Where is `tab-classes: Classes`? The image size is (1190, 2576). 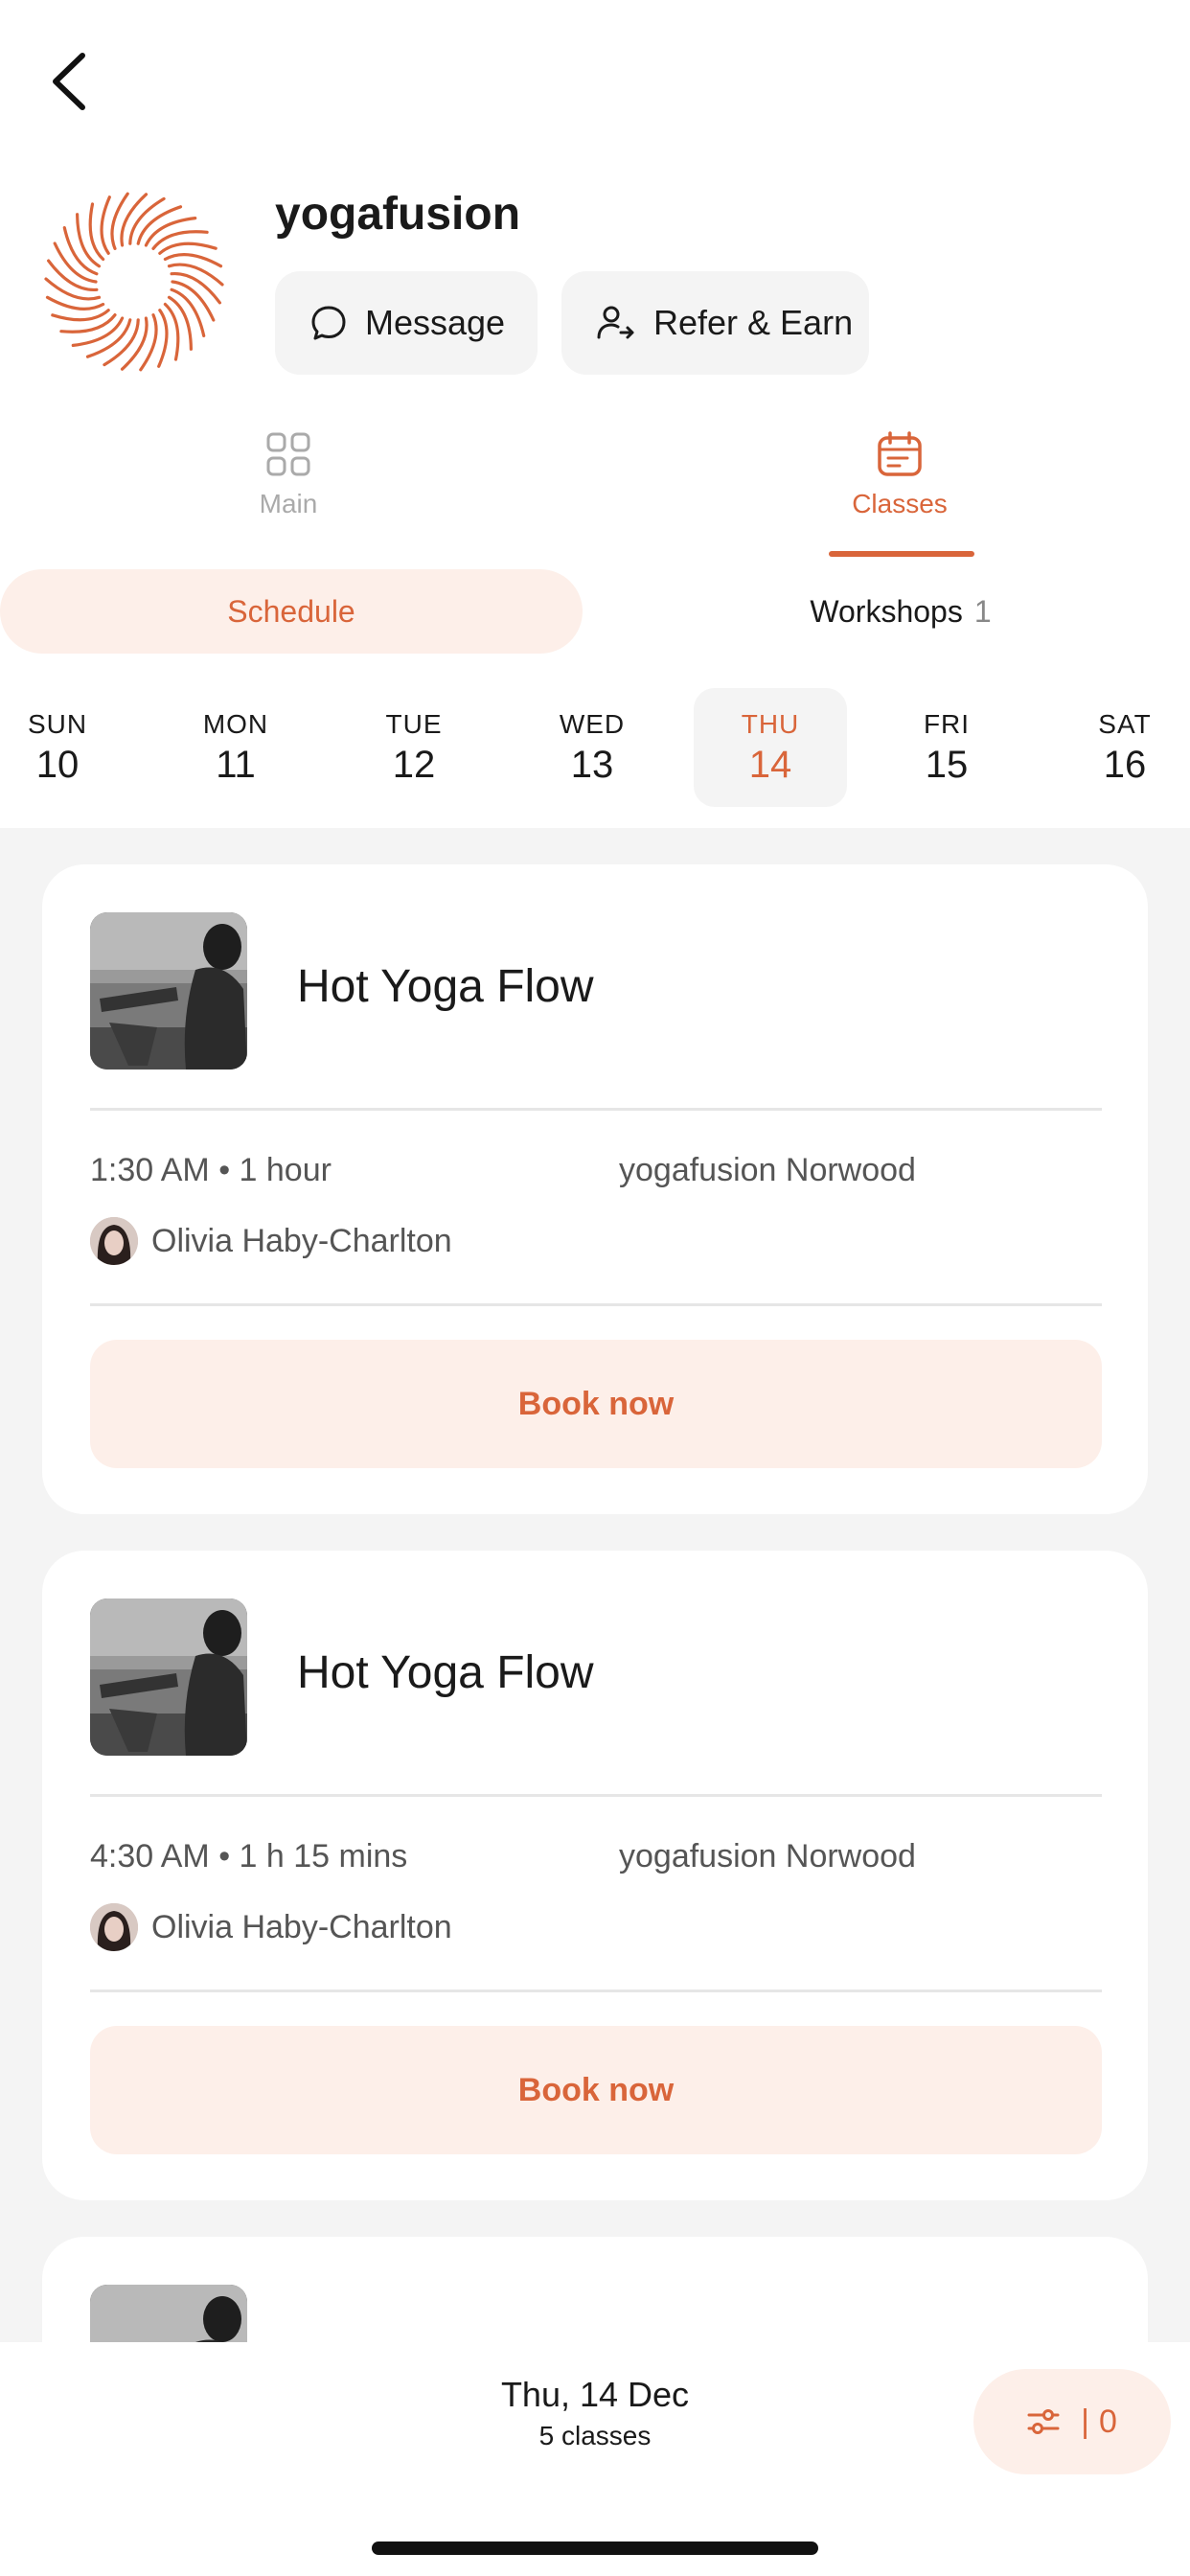
tab-classes: Classes is located at coordinates (900, 493).